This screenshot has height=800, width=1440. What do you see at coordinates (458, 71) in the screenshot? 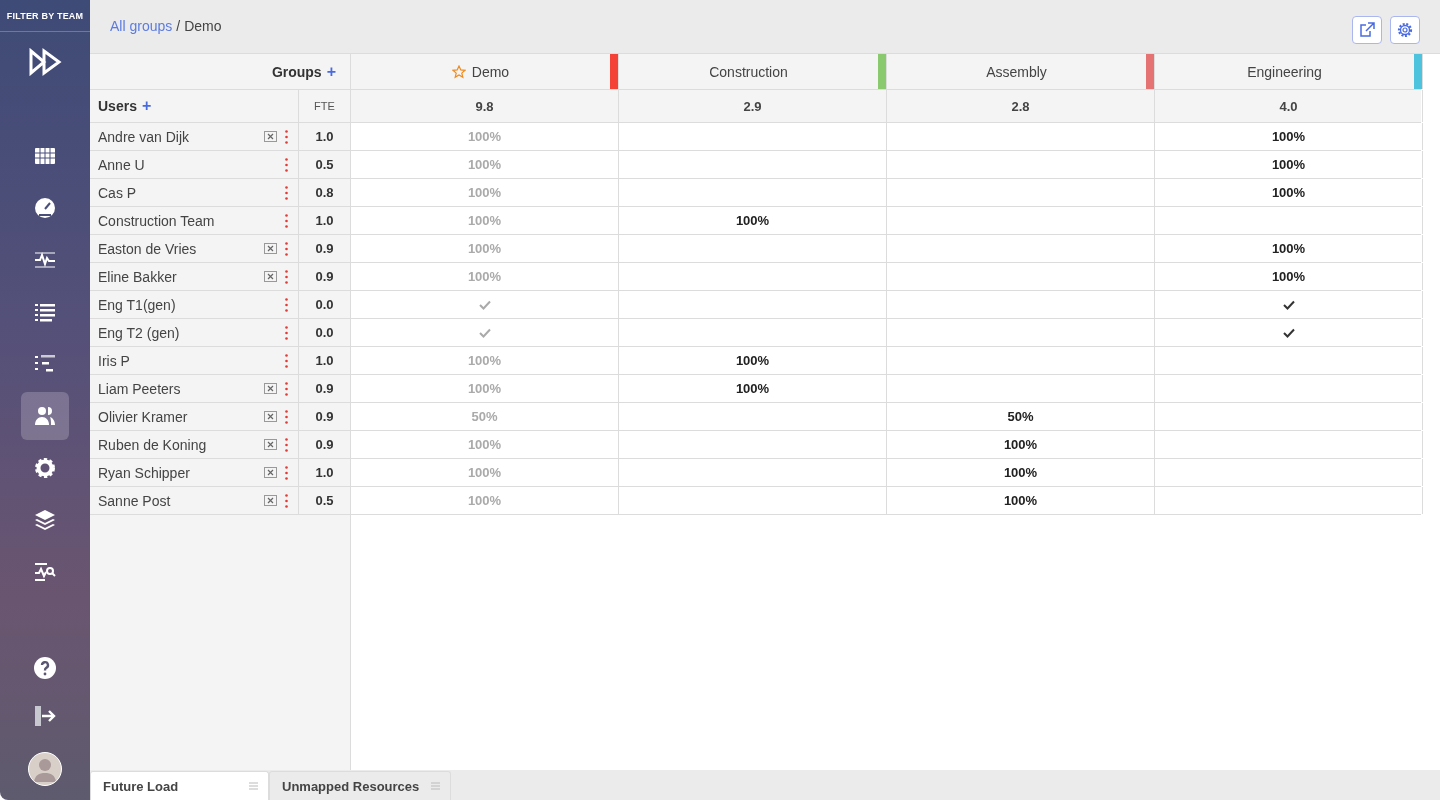
I see `star-icon` at bounding box center [458, 71].